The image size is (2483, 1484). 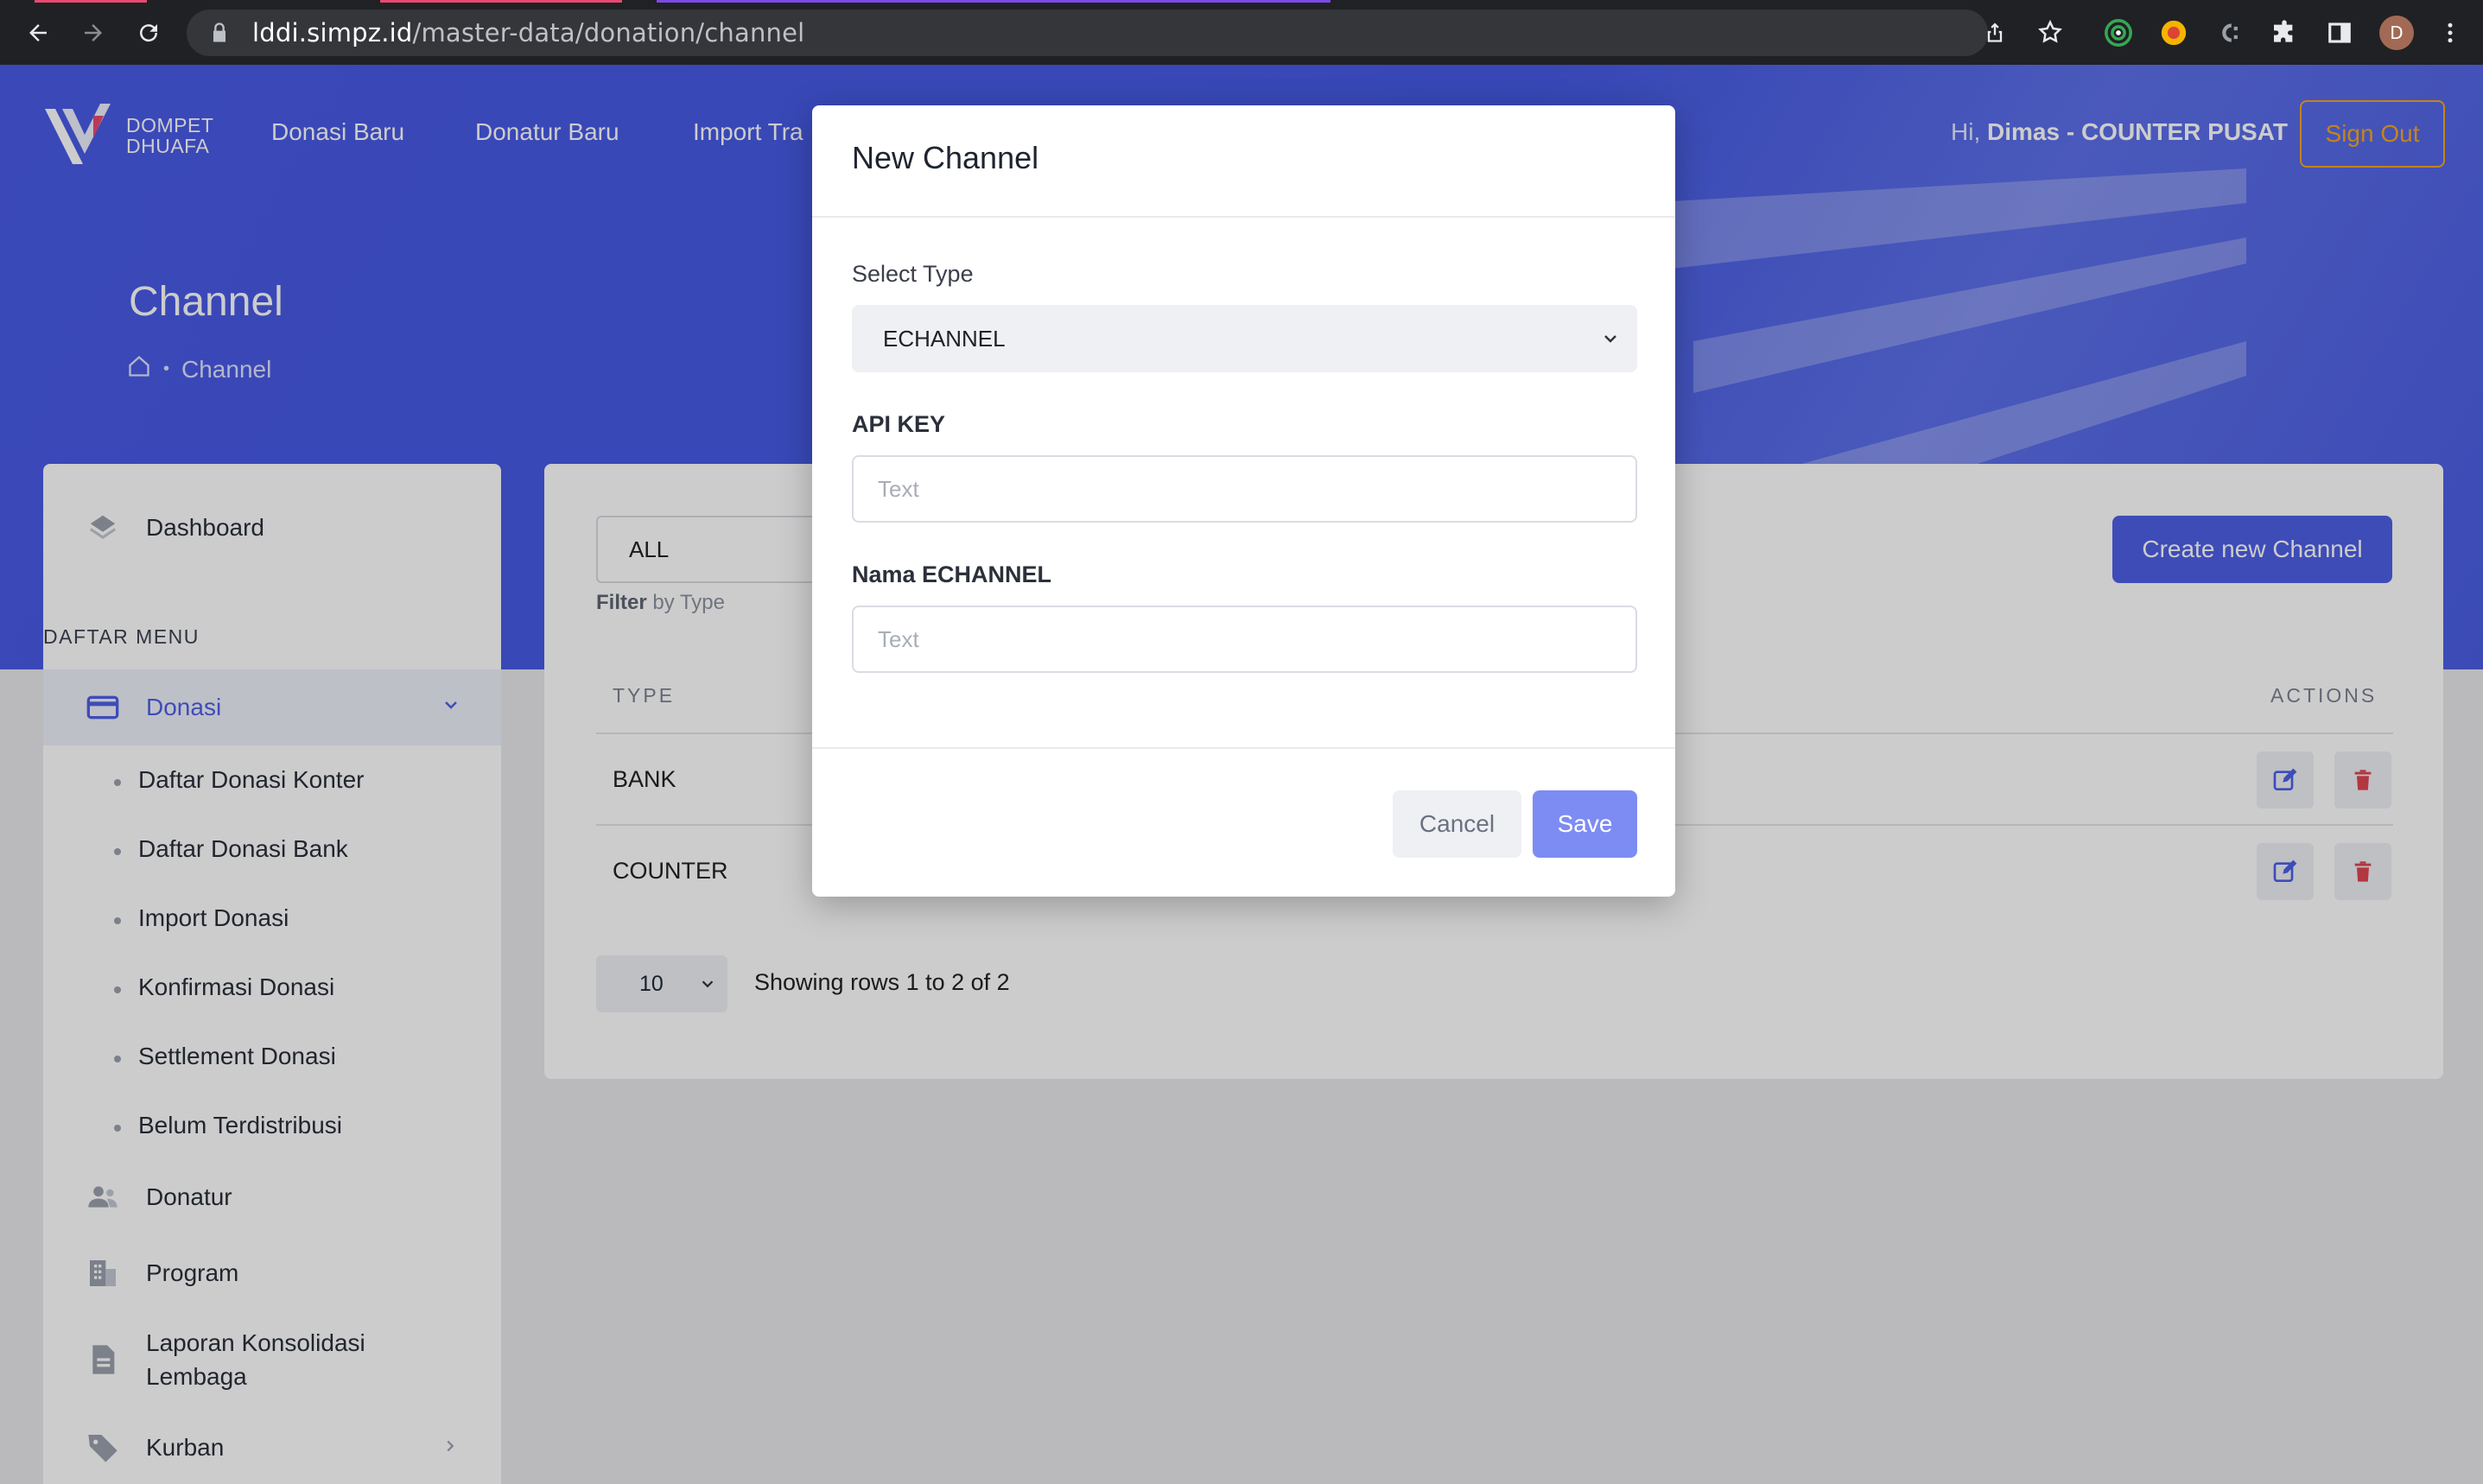 What do you see at coordinates (913, 274) in the screenshot?
I see `select-type-label: Select Type` at bounding box center [913, 274].